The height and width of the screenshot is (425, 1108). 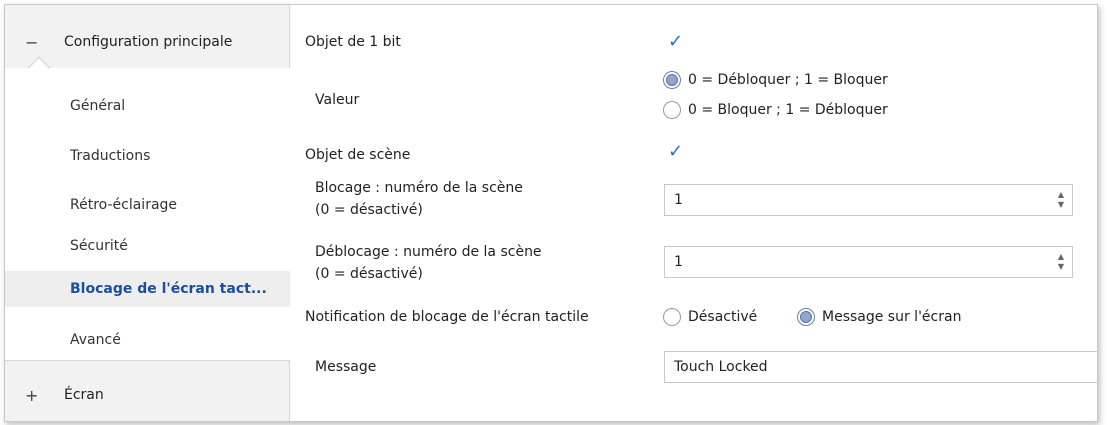 I want to click on objscene-checkbox: ✓, so click(x=677, y=152).